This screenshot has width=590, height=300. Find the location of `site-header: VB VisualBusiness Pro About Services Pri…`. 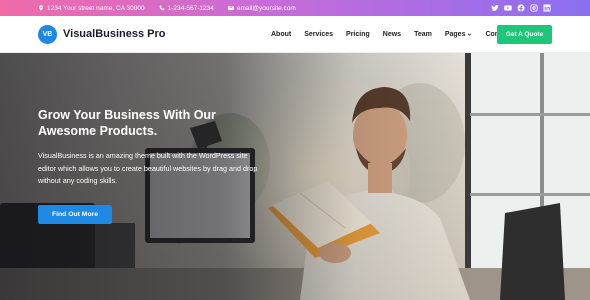

site-header: VB VisualBusiness Pro About Services Pri… is located at coordinates (295, 34).